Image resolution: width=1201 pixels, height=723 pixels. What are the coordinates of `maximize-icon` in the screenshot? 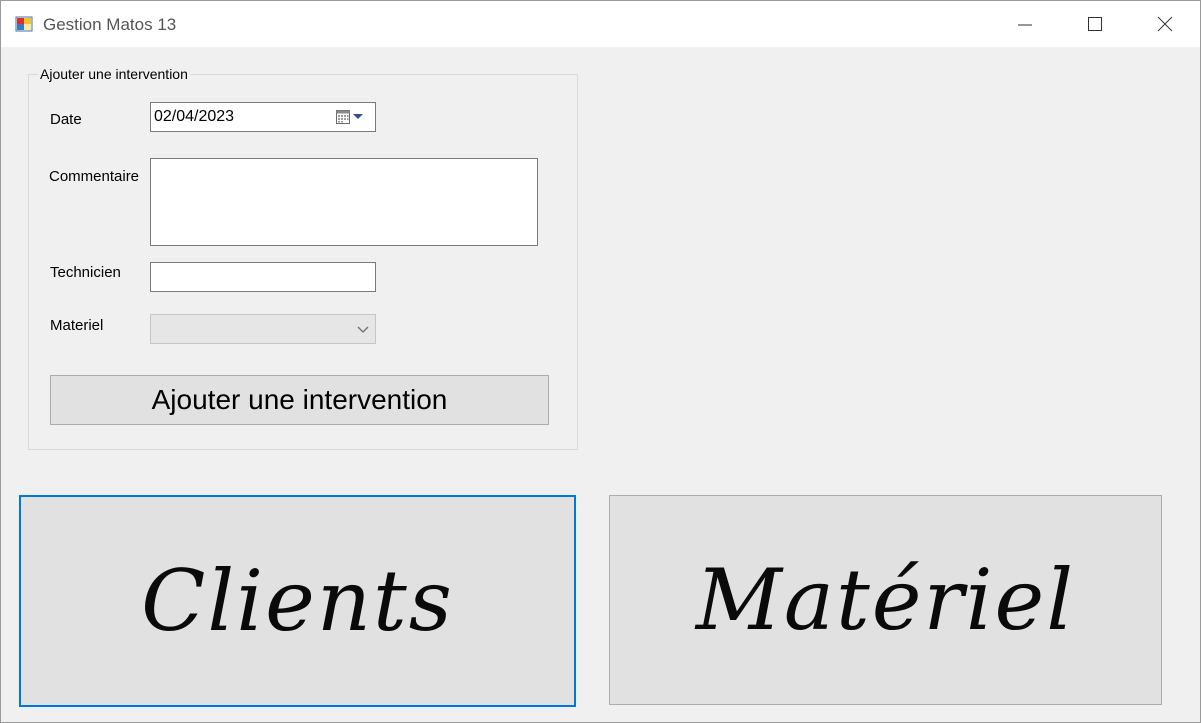 It's located at (1095, 24).